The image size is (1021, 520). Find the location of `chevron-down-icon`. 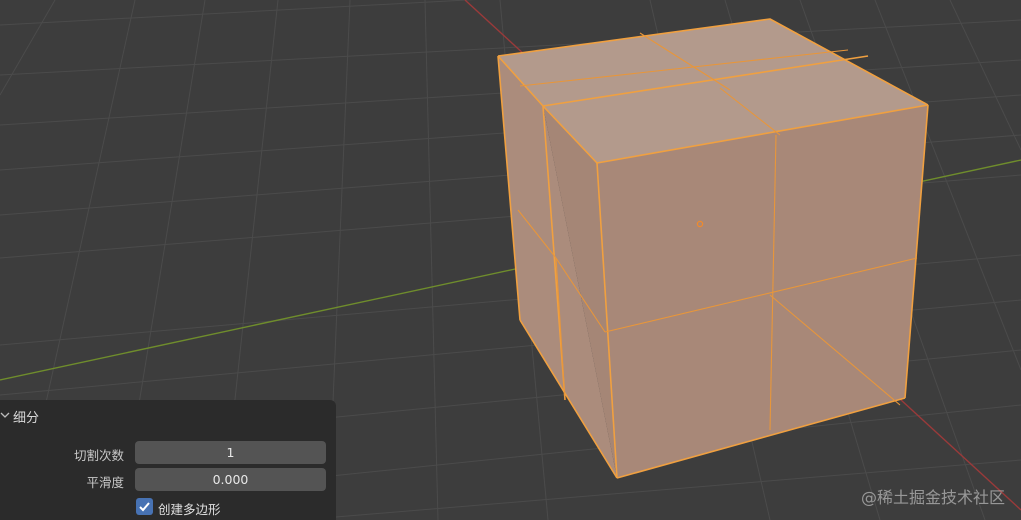

chevron-down-icon is located at coordinates (5, 415).